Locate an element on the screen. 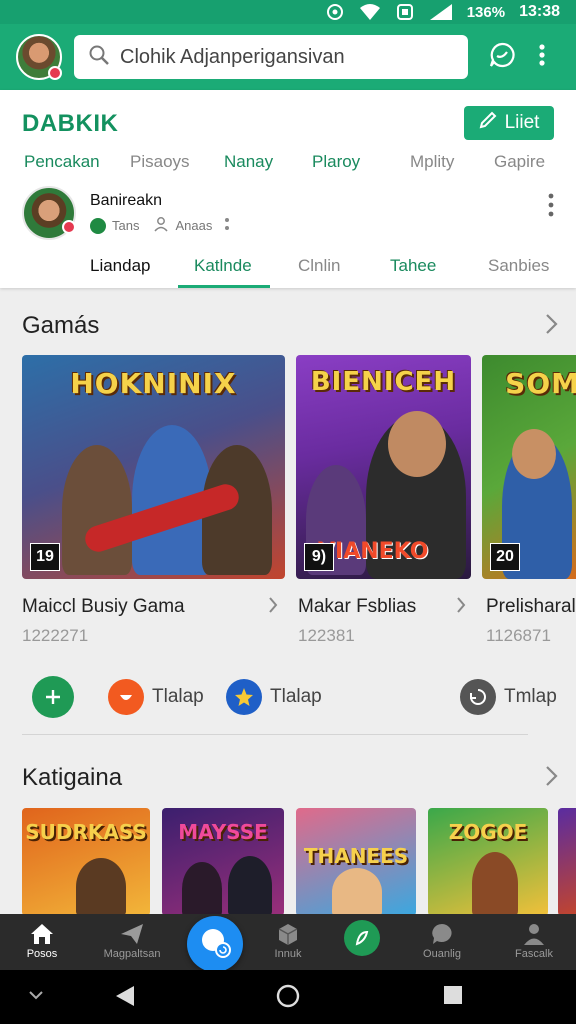 This screenshot has width=576, height=1024. tab-top-3: Nanay is located at coordinates (248, 162).